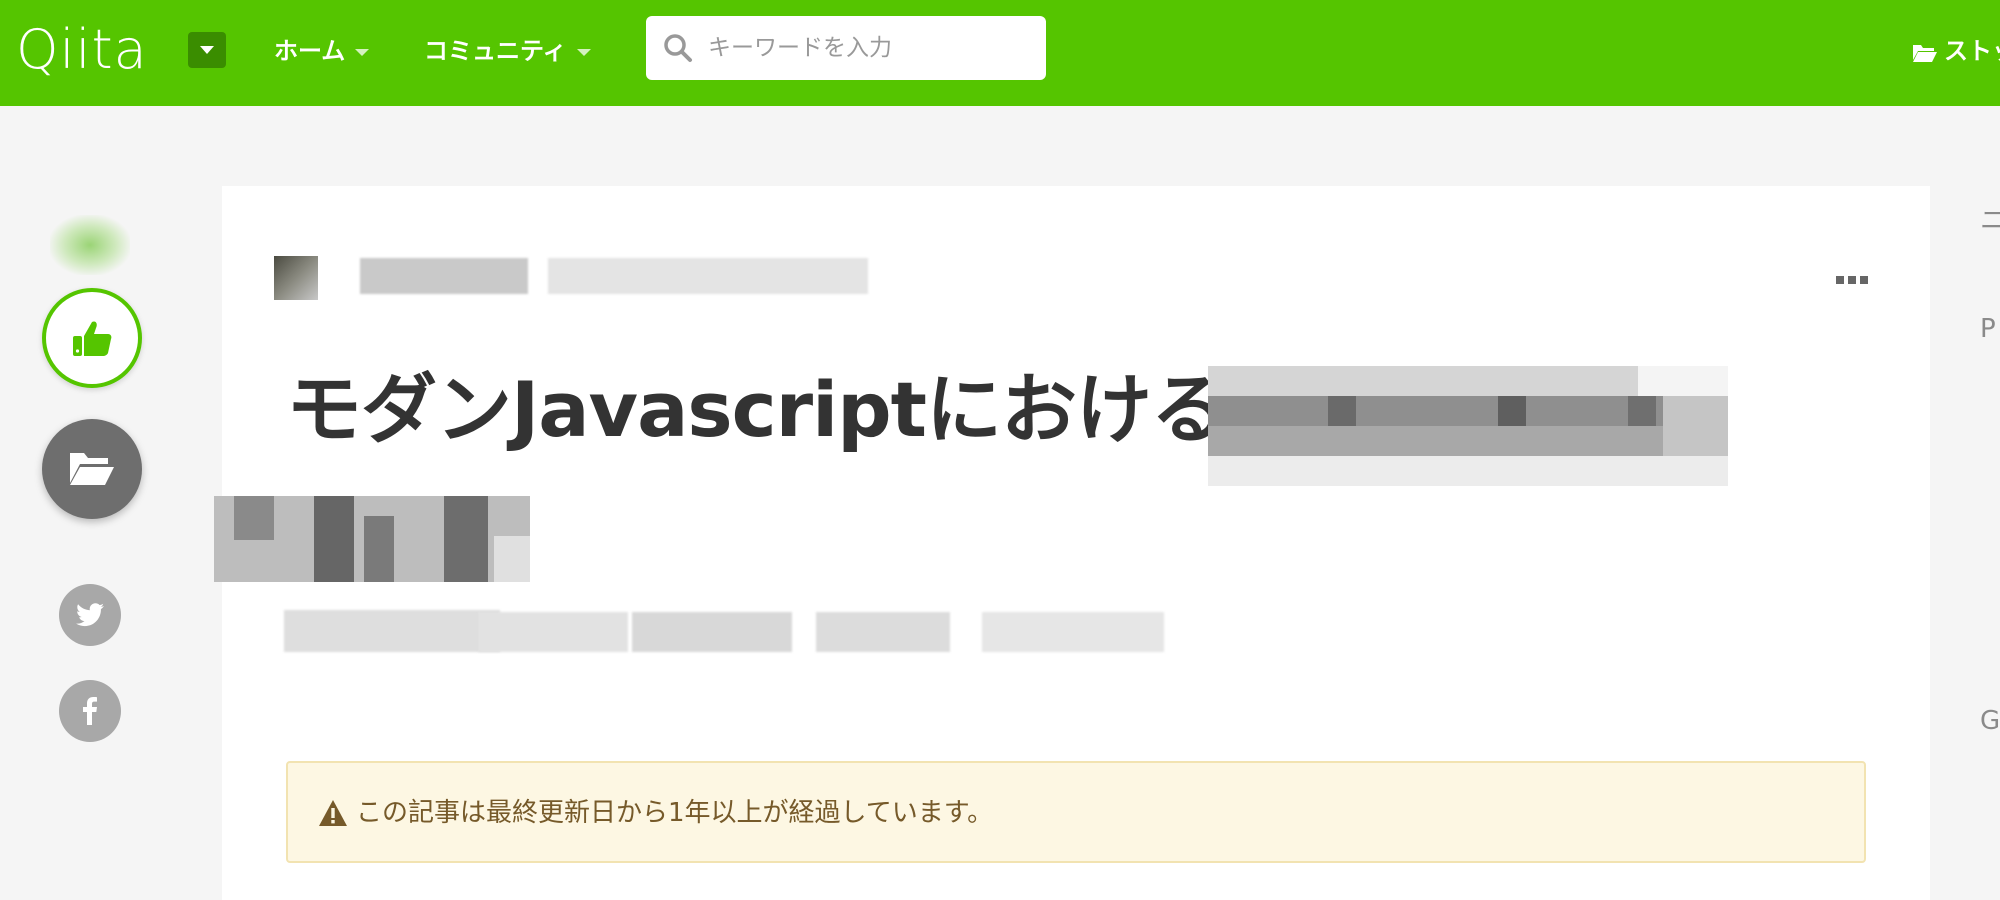  I want to click on nav-home-label: ホーム, so click(310, 51).